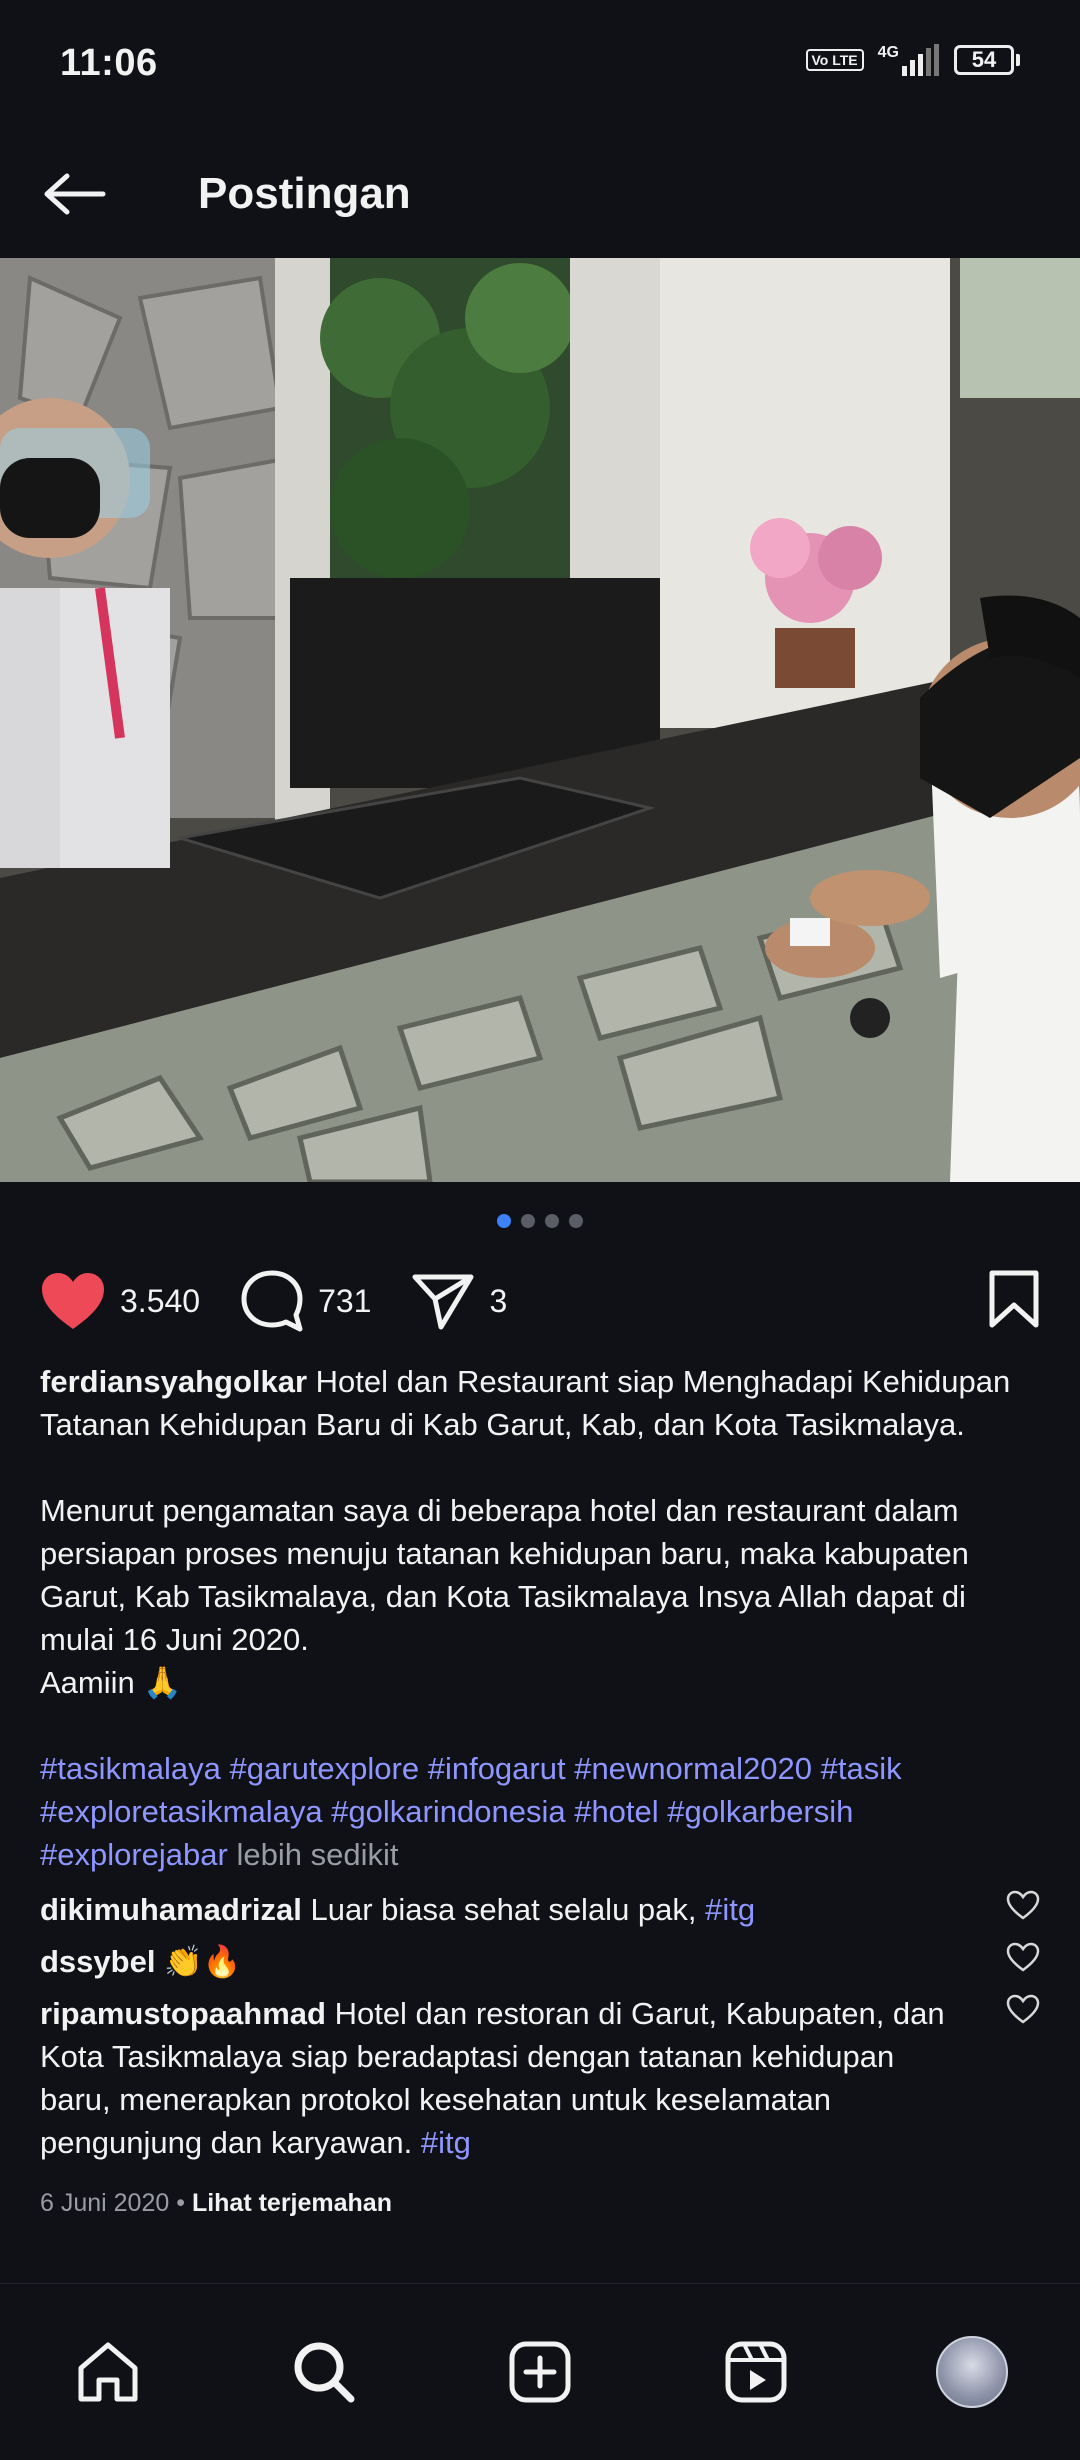  I want to click on comments-count: 731, so click(345, 1300).